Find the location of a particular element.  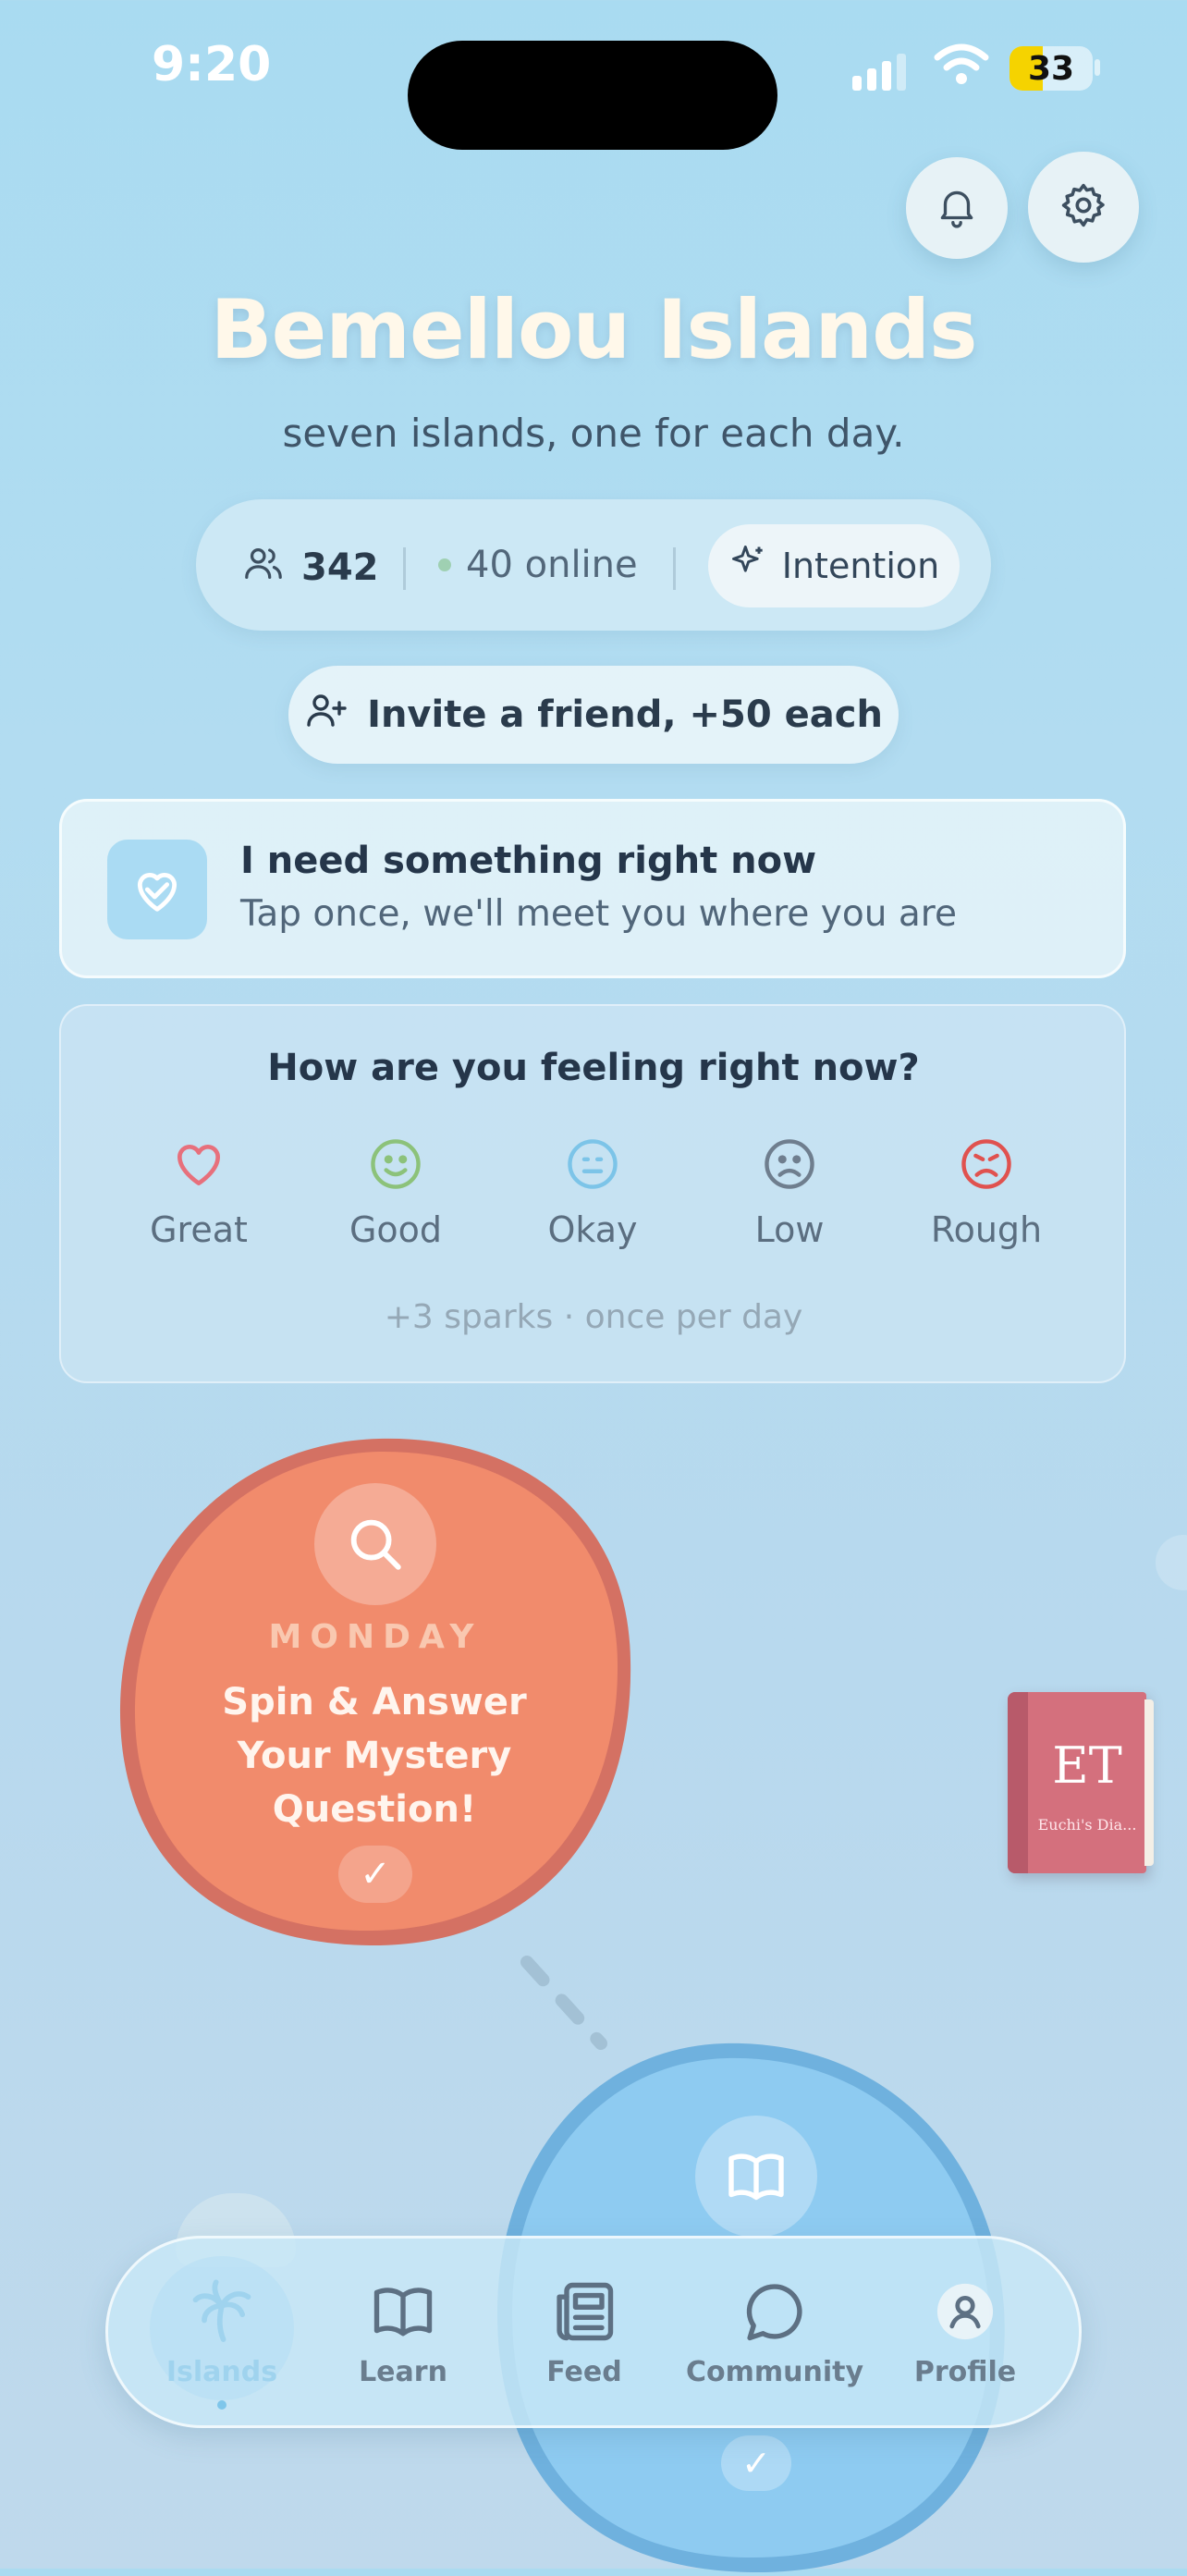

newspaper-icon is located at coordinates (584, 2316).